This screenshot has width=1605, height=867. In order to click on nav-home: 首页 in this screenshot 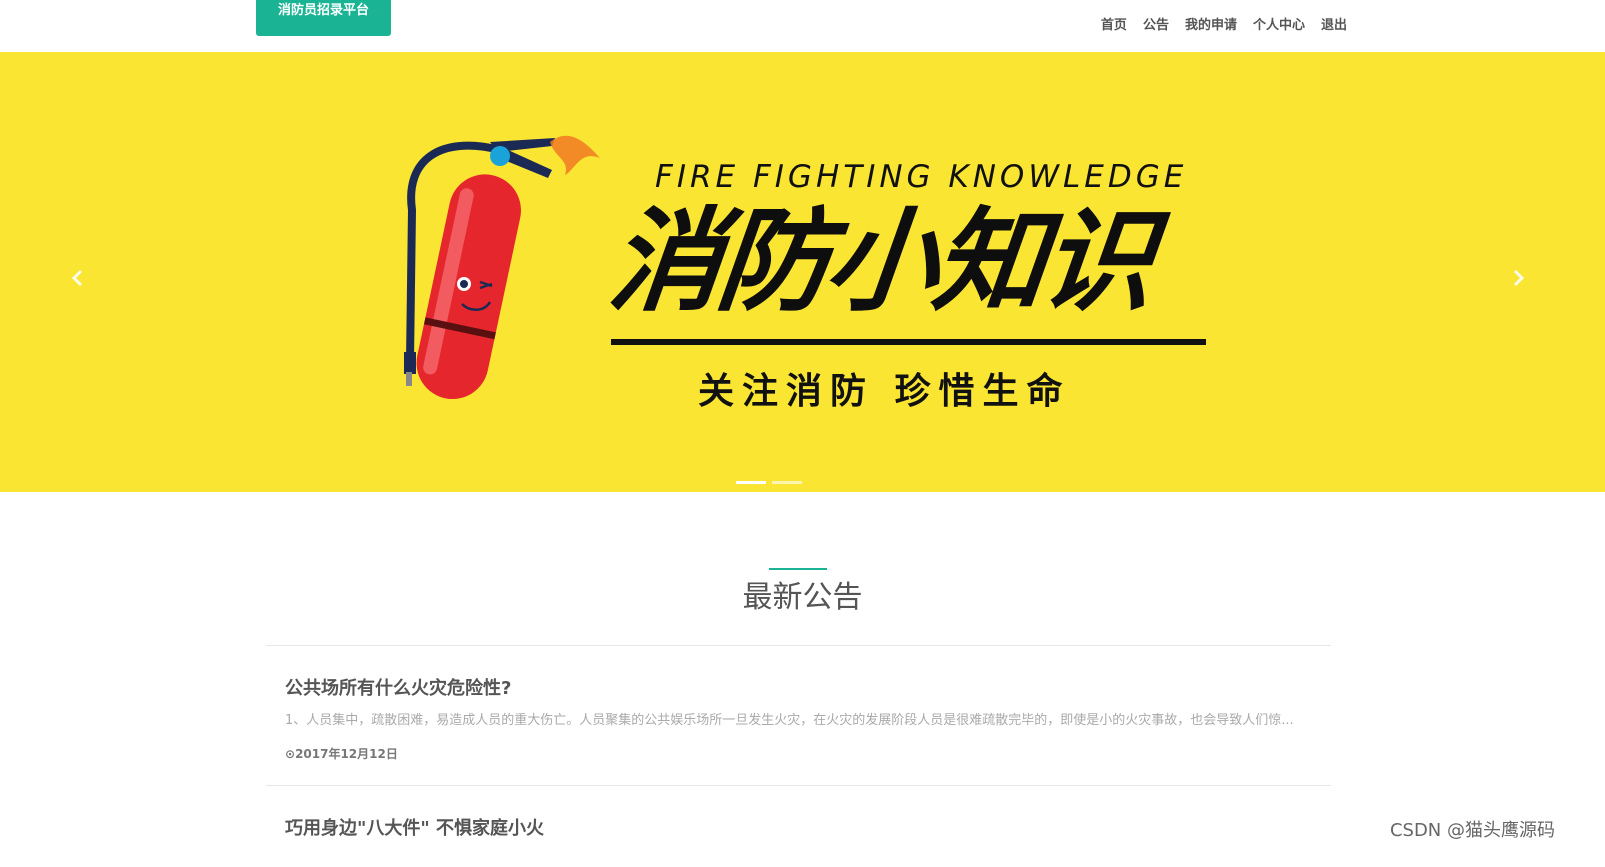, I will do `click(1114, 26)`.